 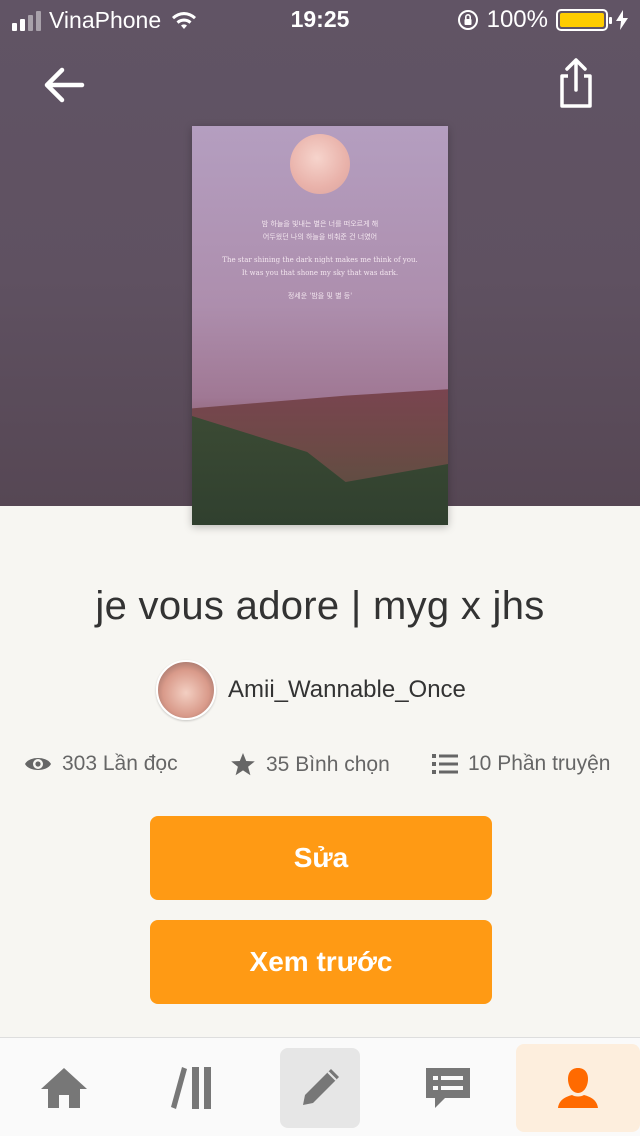 I want to click on stat-parts-label: 10 Phần truyện, so click(x=539, y=763).